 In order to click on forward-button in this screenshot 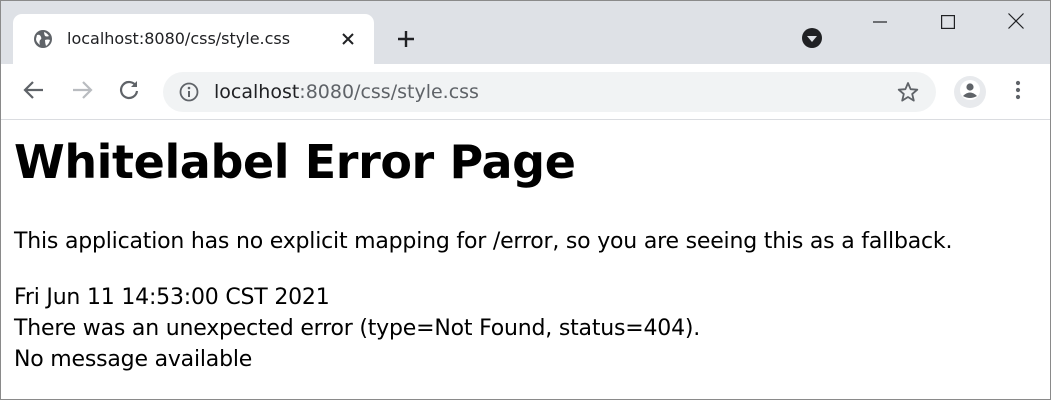, I will do `click(82, 92)`.